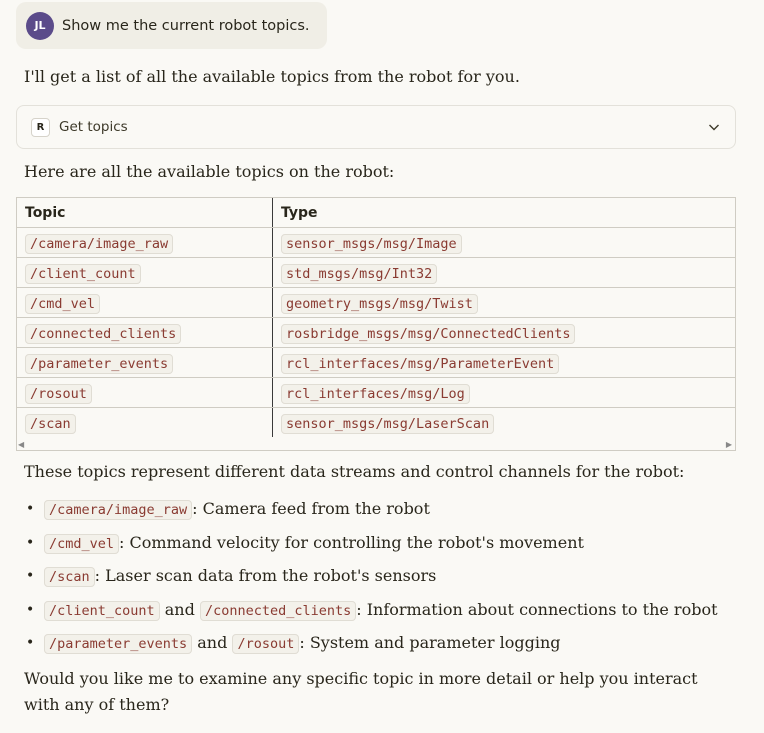 The height and width of the screenshot is (733, 764). What do you see at coordinates (729, 444) in the screenshot?
I see `scroll-right-icon: ▶` at bounding box center [729, 444].